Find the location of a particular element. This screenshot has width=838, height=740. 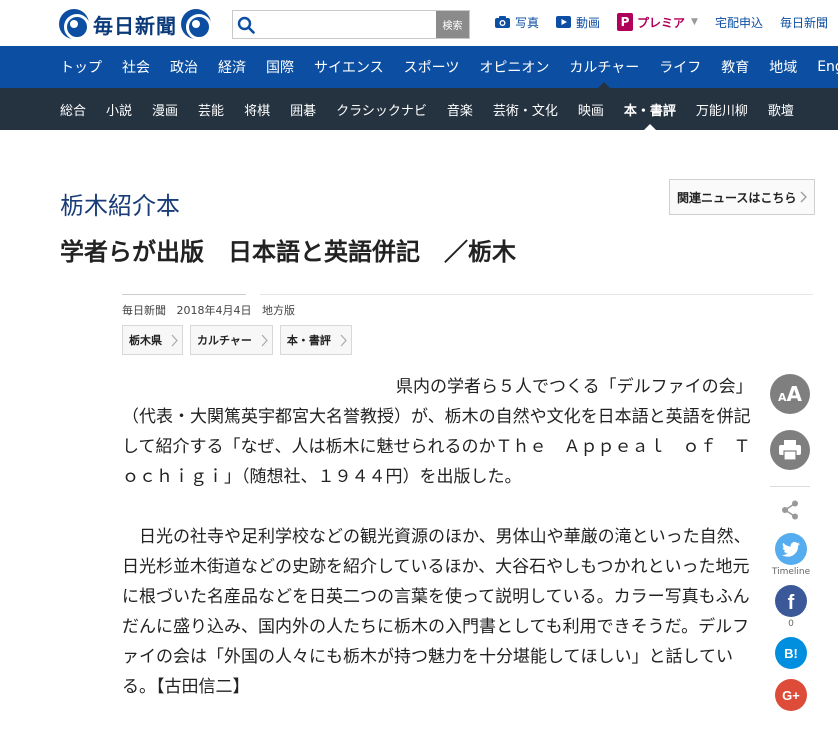

play-icon is located at coordinates (564, 22).